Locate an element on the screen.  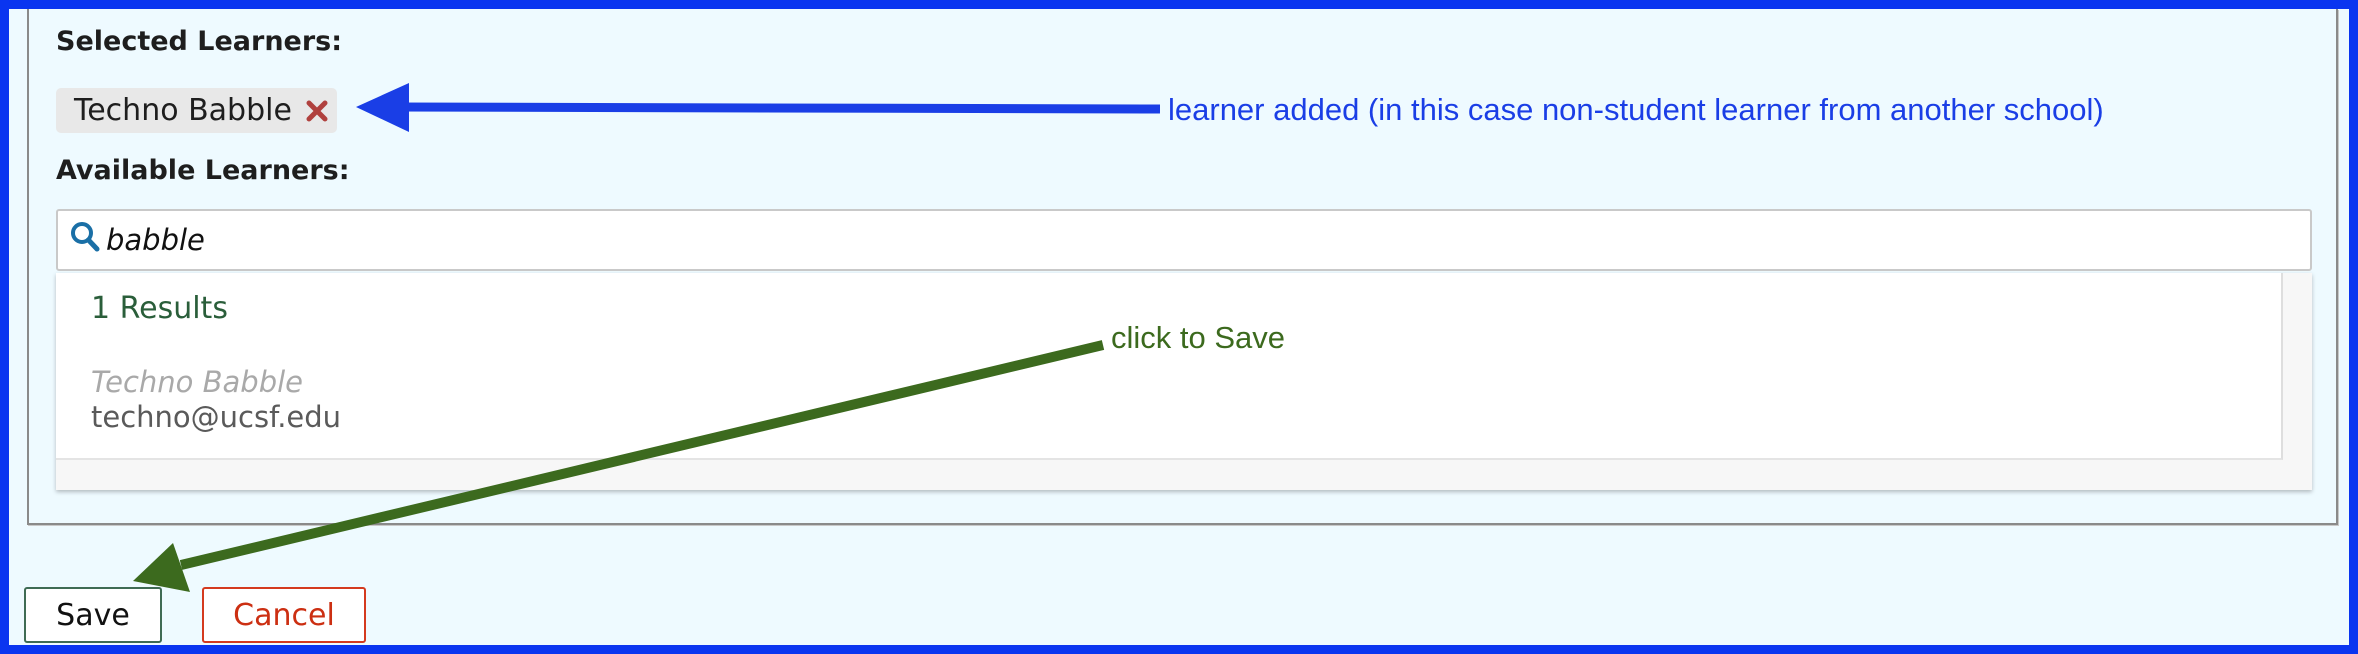
blue-arrow is located at coordinates (758, 107).